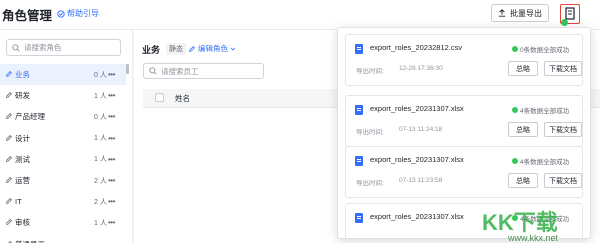  I want to click on edit-role-link: 编辑角色, so click(212, 48).